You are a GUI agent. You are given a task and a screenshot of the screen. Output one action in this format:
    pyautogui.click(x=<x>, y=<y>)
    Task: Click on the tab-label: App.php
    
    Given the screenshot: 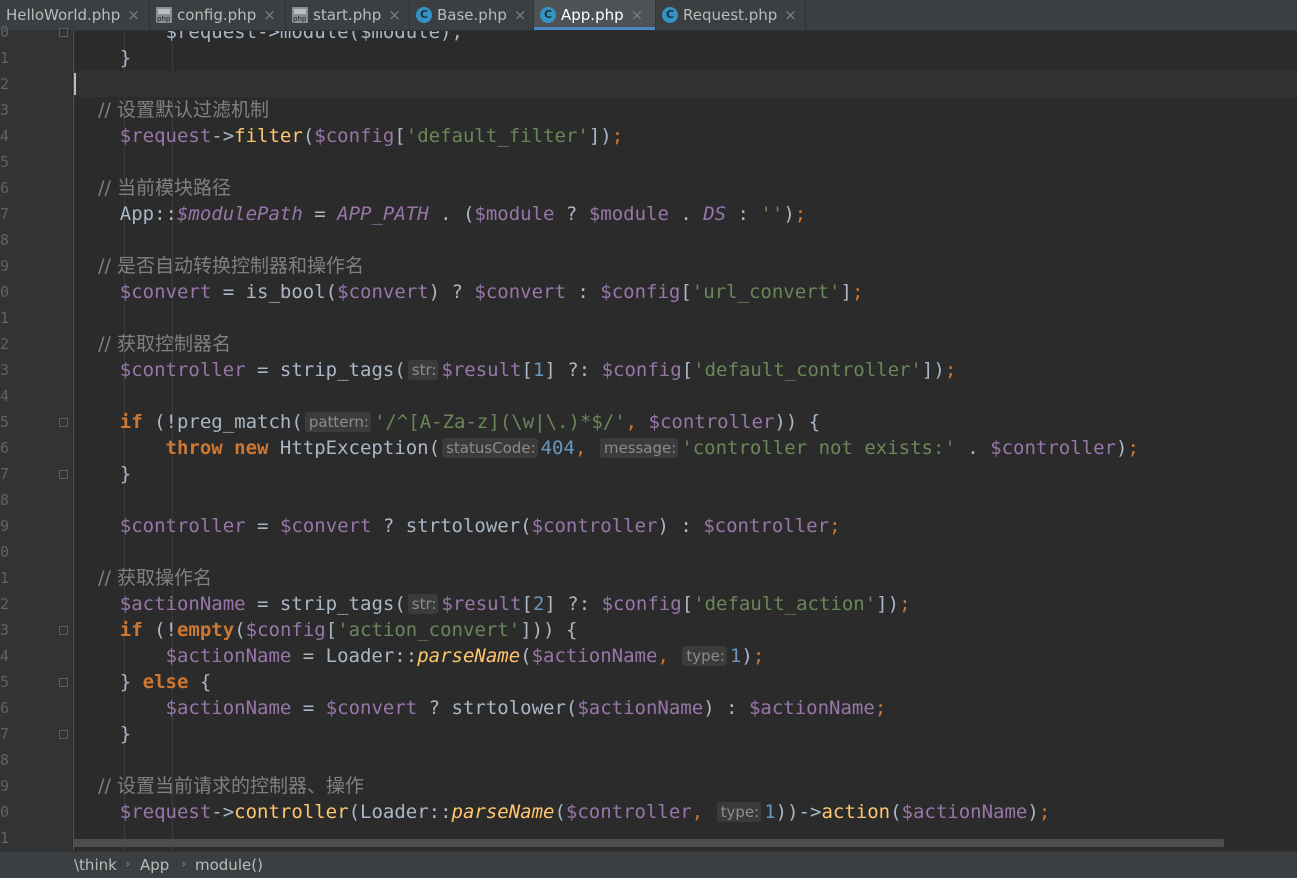 What is the action you would take?
    pyautogui.click(x=592, y=14)
    